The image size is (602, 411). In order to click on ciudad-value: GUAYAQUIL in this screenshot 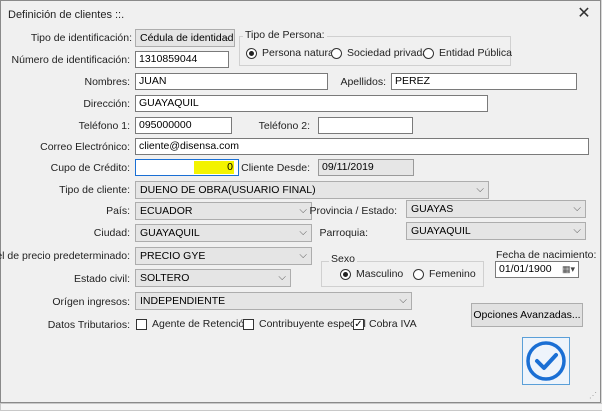, I will do `click(170, 233)`.